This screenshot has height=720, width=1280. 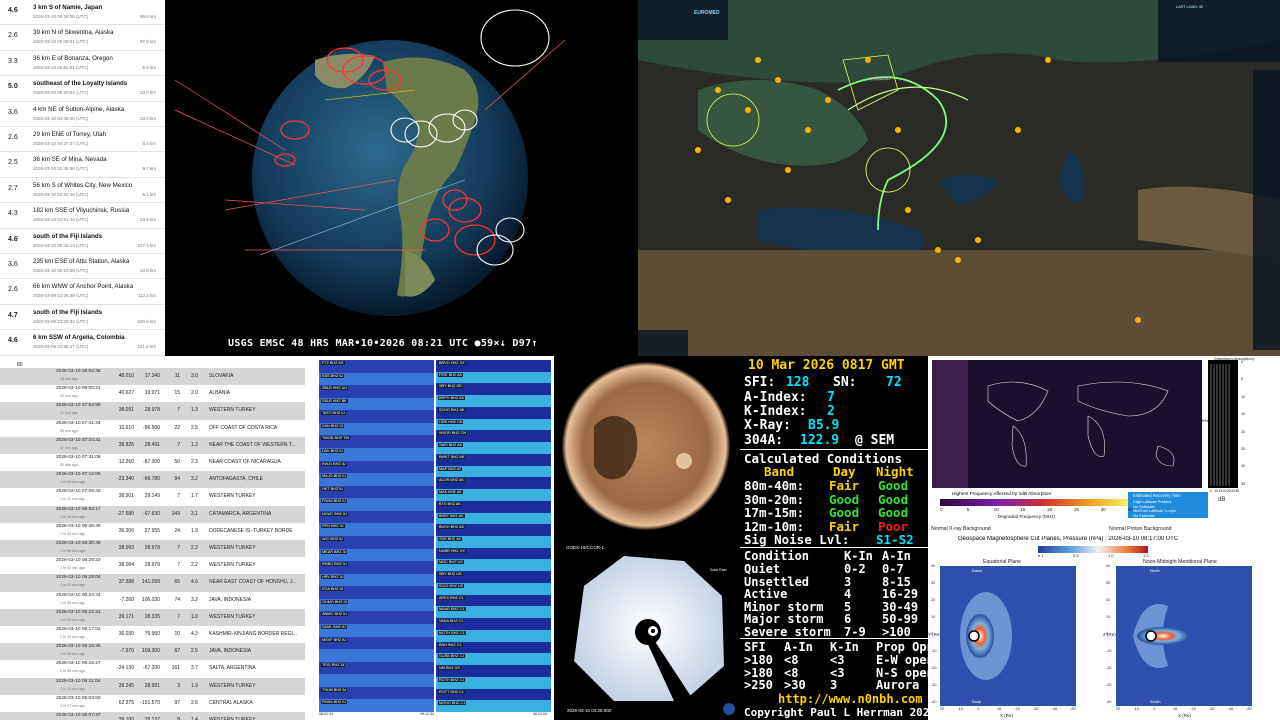 I want to click on quake-lon: 28.991, so click(x=152, y=685).